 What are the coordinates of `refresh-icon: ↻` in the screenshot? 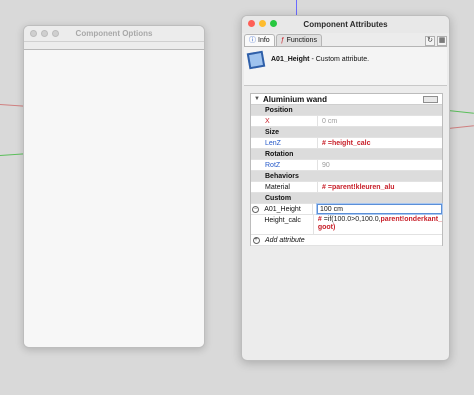 It's located at (430, 40).